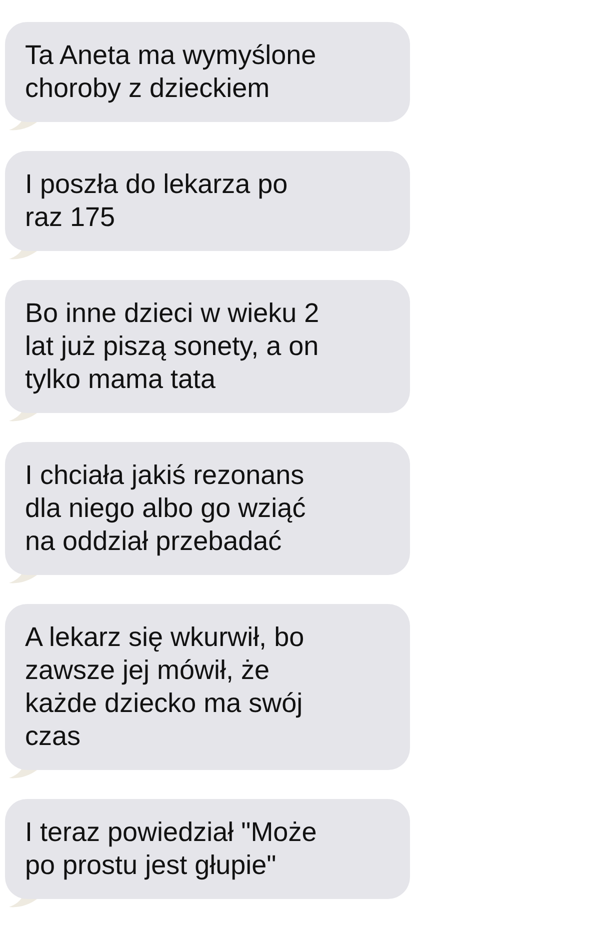 This screenshot has width=610, height=927. I want to click on message-text: I poszła do lekarza po raz 175, so click(157, 201).